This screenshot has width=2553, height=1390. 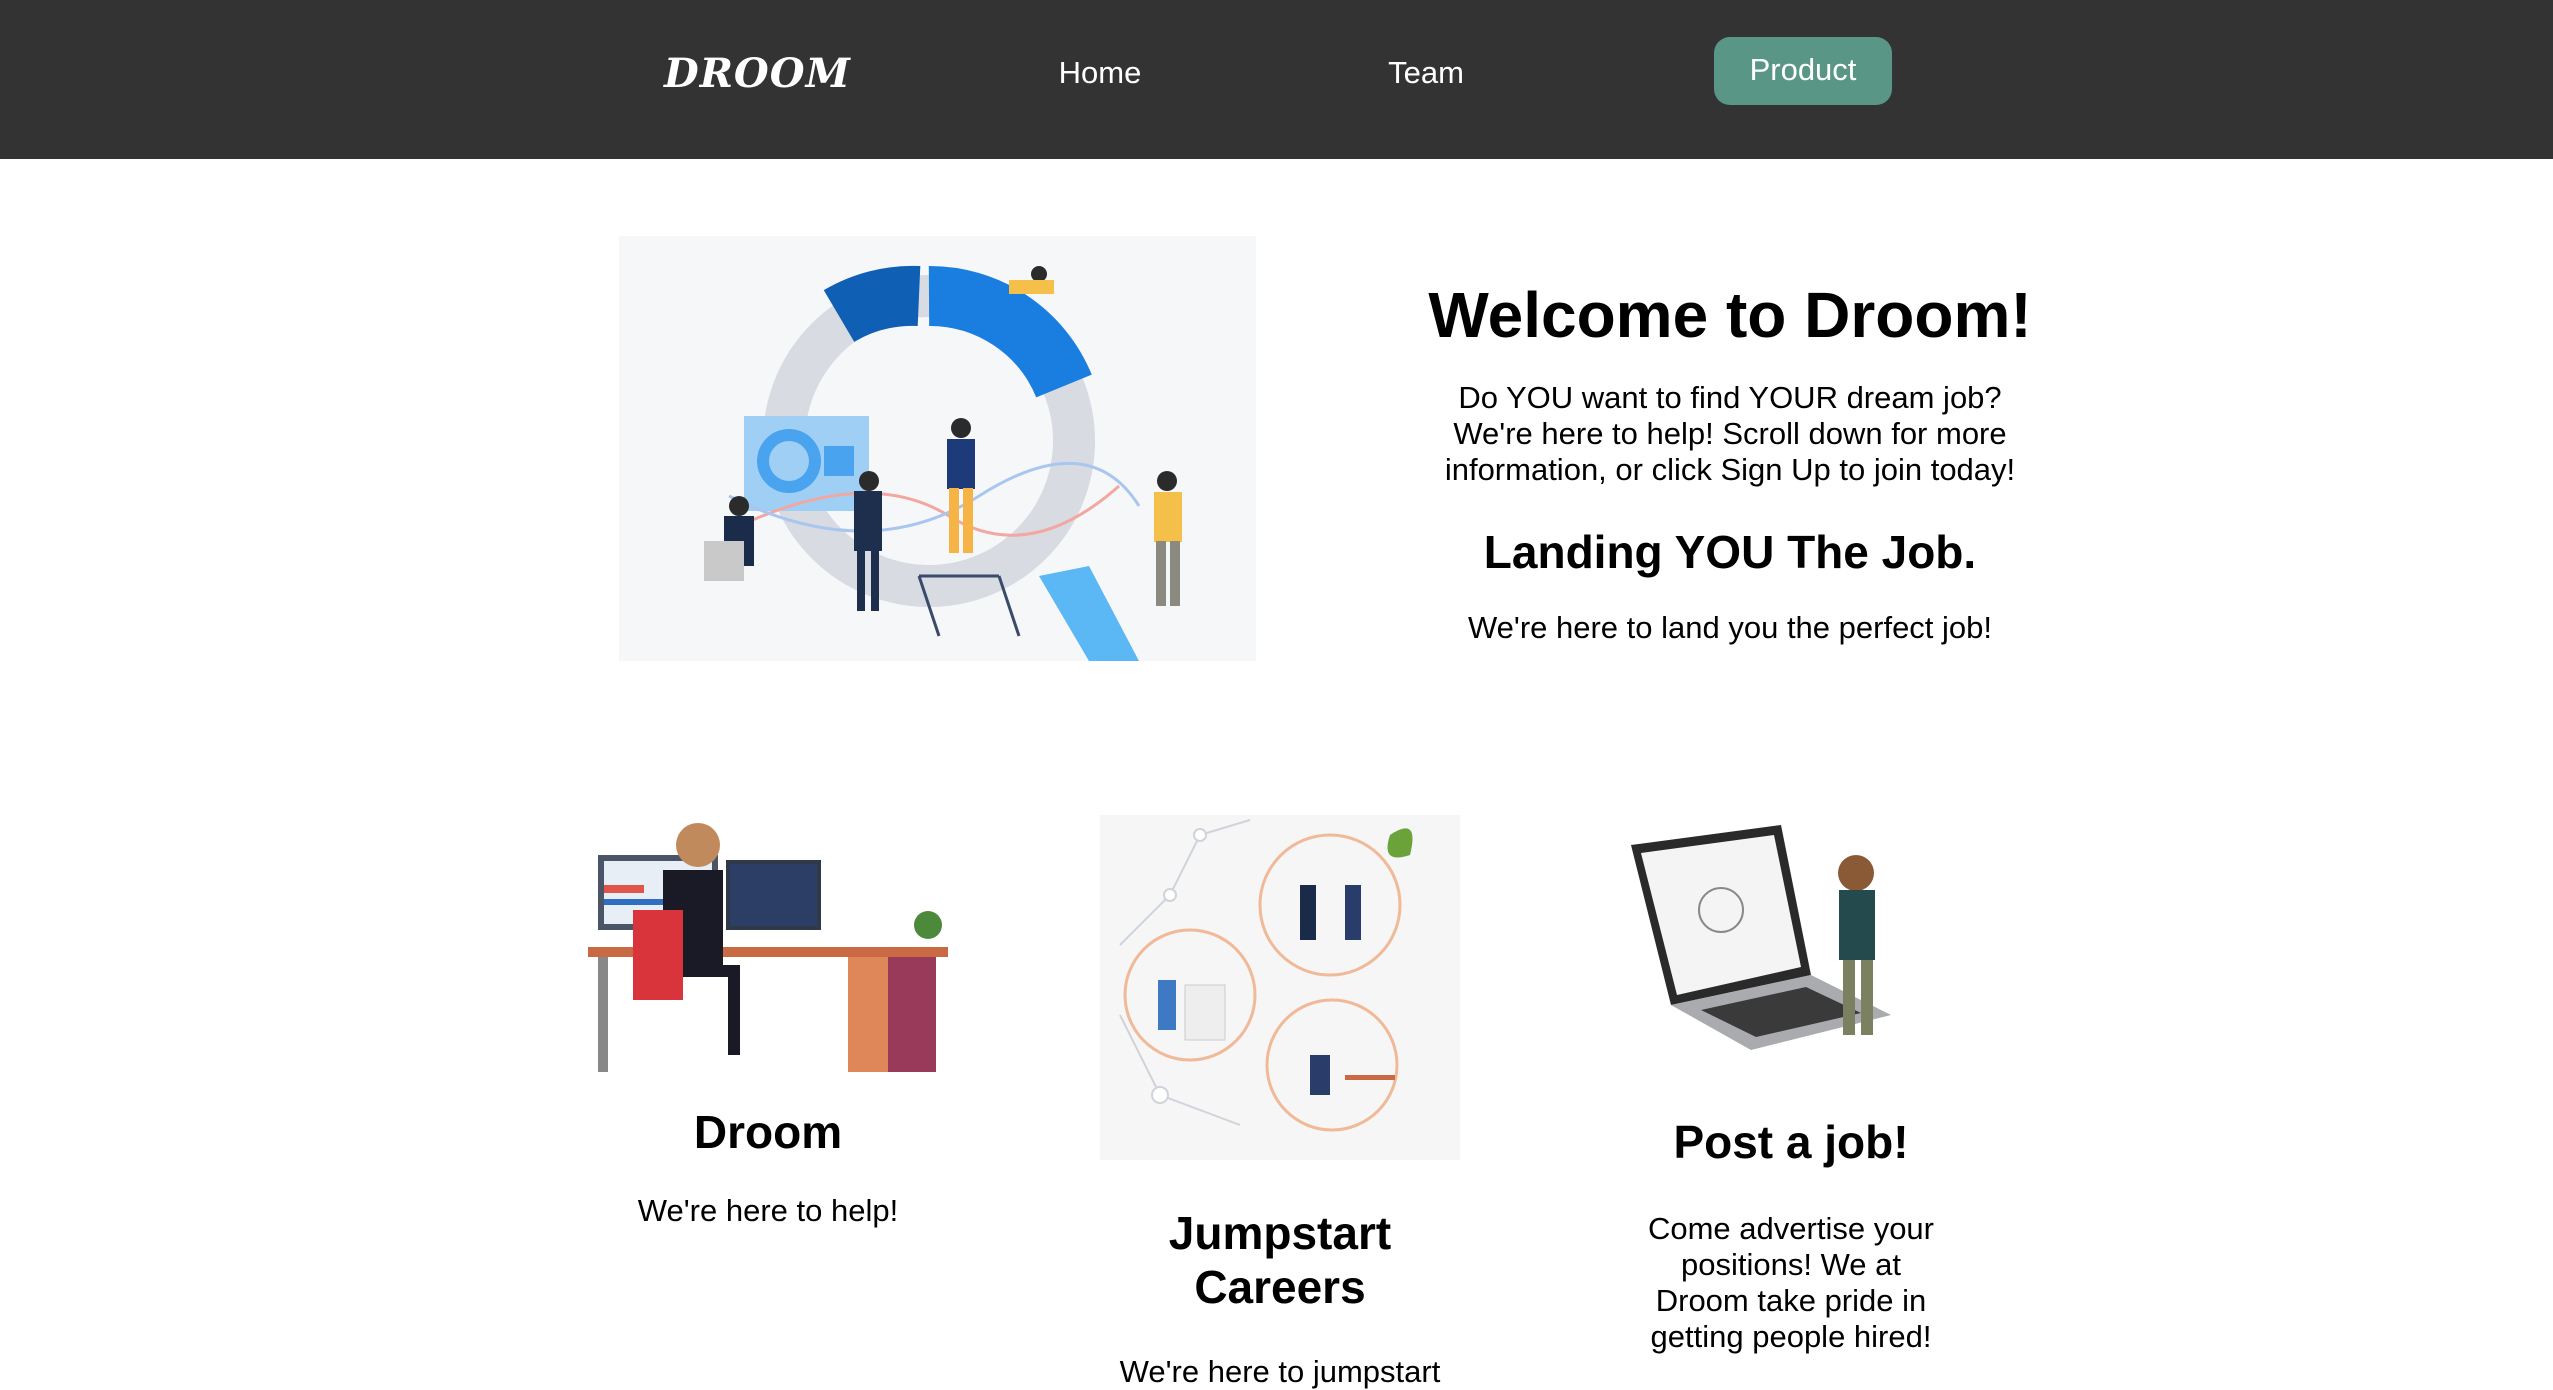 I want to click on developer-at-desk-icon, so click(x=768, y=947).